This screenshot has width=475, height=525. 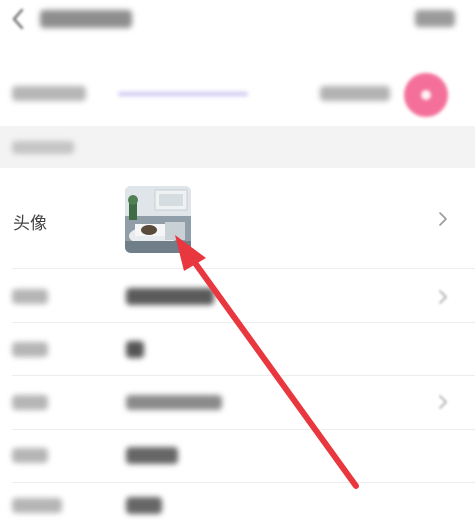 I want to click on back-icon, so click(x=18, y=19).